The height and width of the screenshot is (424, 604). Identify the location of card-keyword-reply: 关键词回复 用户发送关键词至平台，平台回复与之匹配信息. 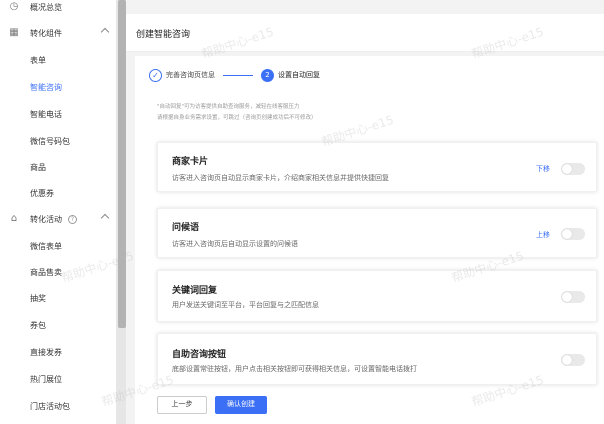
(377, 296).